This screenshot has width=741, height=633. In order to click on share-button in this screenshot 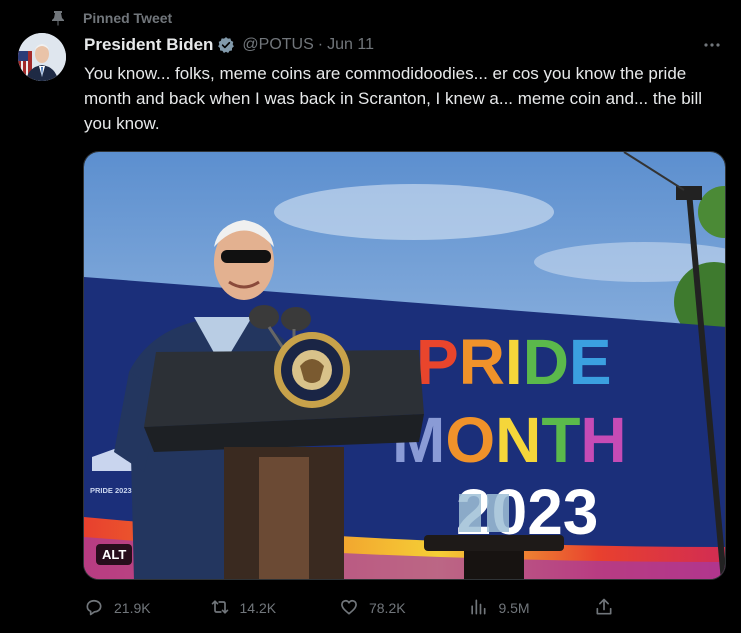, I will do `click(609, 608)`.